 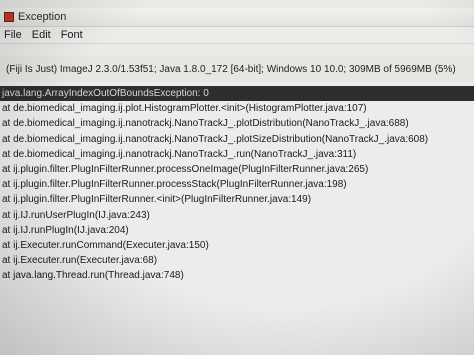 What do you see at coordinates (9, 17) in the screenshot?
I see `app-icon` at bounding box center [9, 17].